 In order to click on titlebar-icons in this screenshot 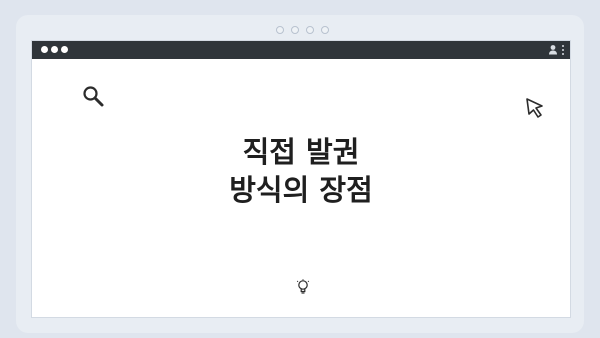, I will do `click(556, 49)`.